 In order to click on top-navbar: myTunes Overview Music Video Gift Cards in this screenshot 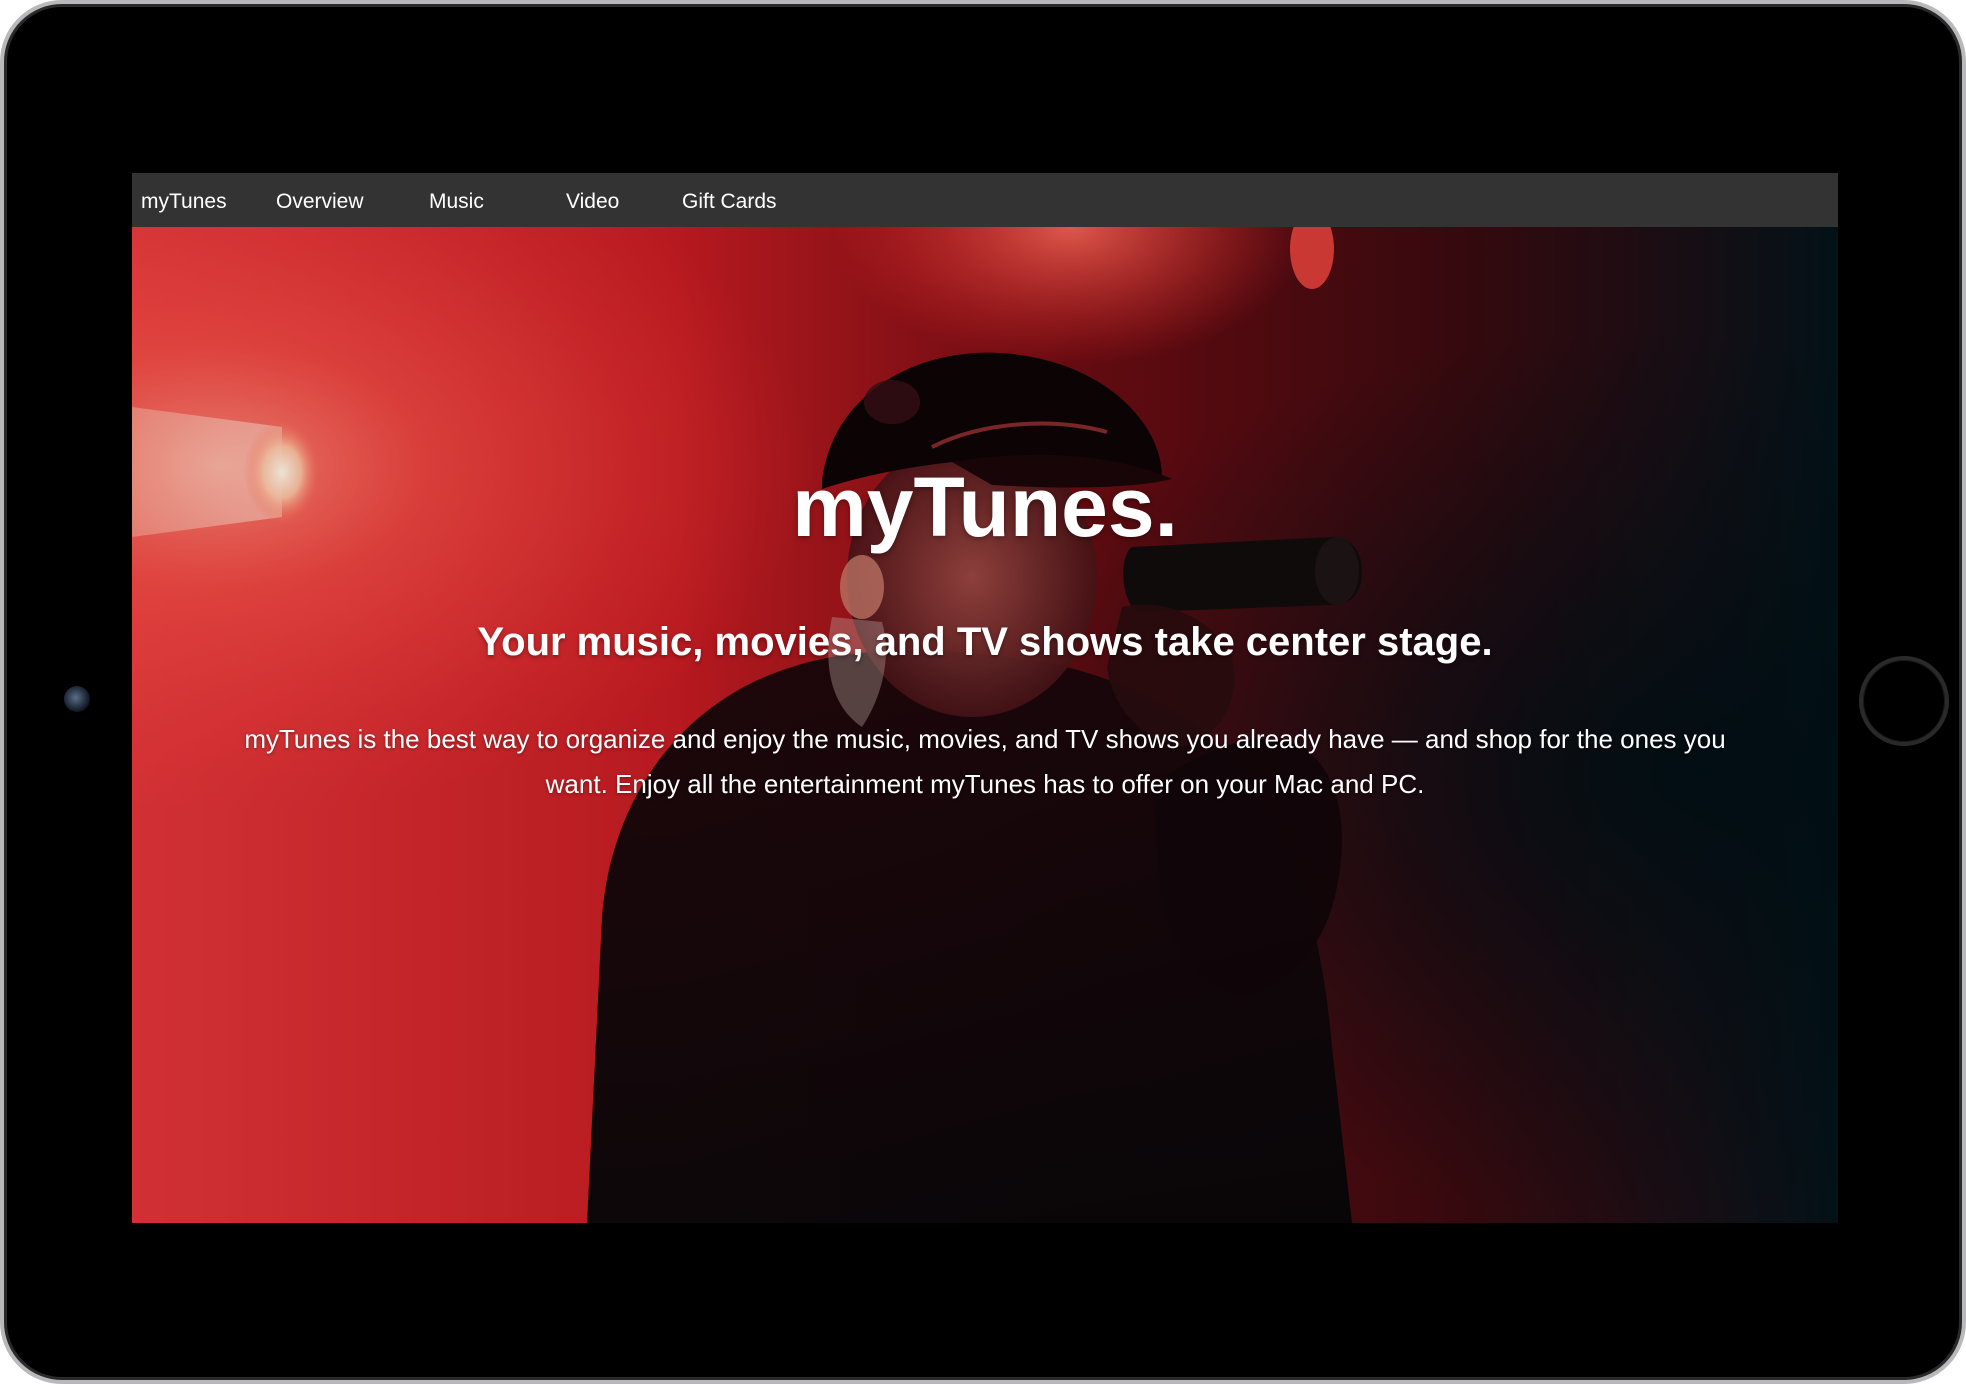, I will do `click(985, 200)`.